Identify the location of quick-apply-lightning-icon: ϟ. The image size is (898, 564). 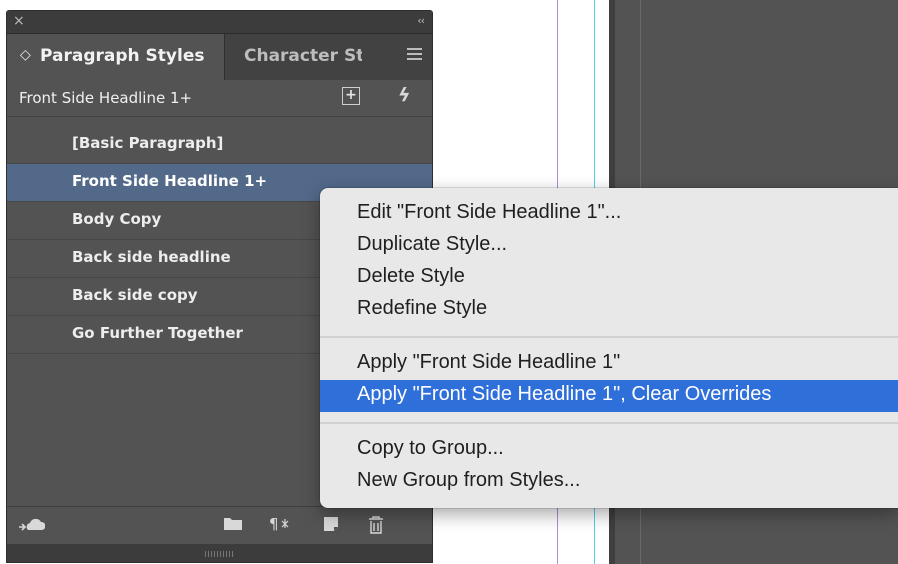
(404, 95).